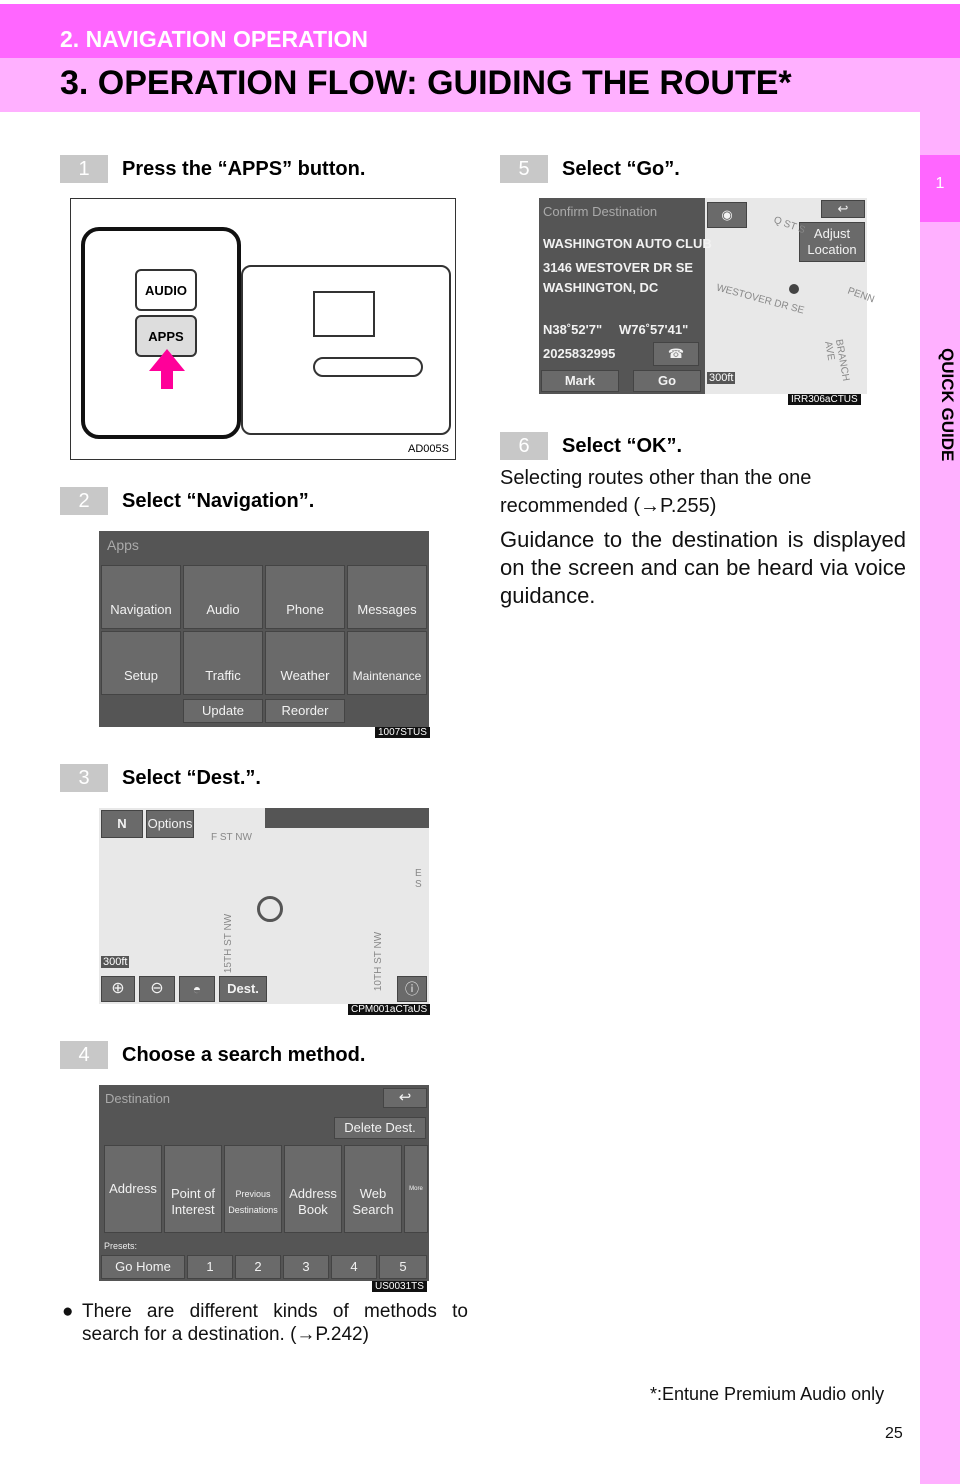 This screenshot has width=960, height=1484. Describe the element at coordinates (313, 1189) in the screenshot. I see `address-book-tile: Address Book` at that location.